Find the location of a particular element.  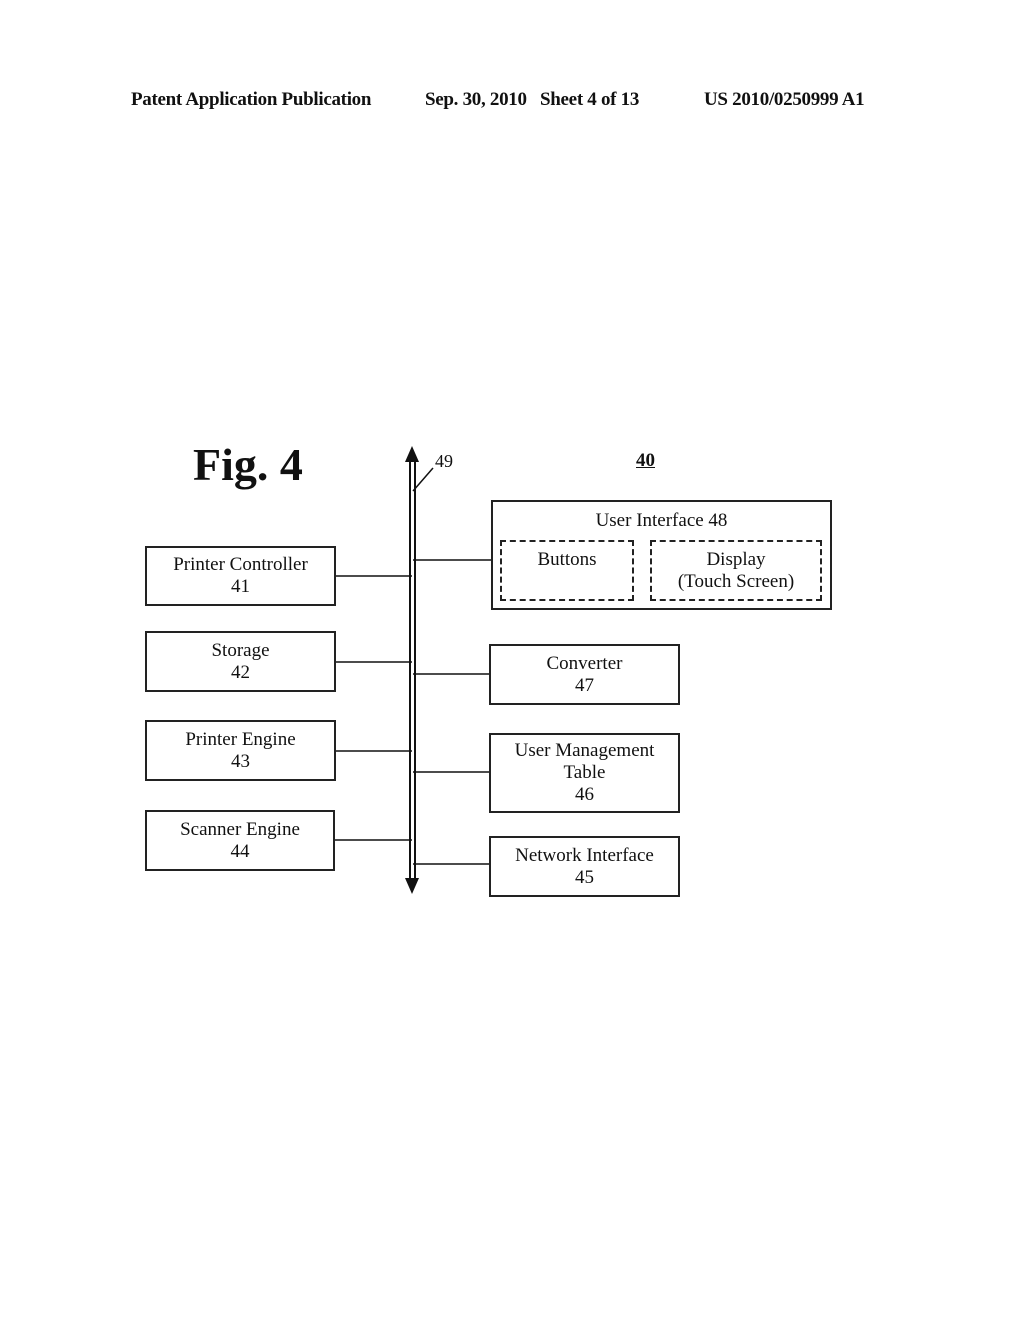

display-subblock: Display (Touch Screen) is located at coordinates (736, 570).